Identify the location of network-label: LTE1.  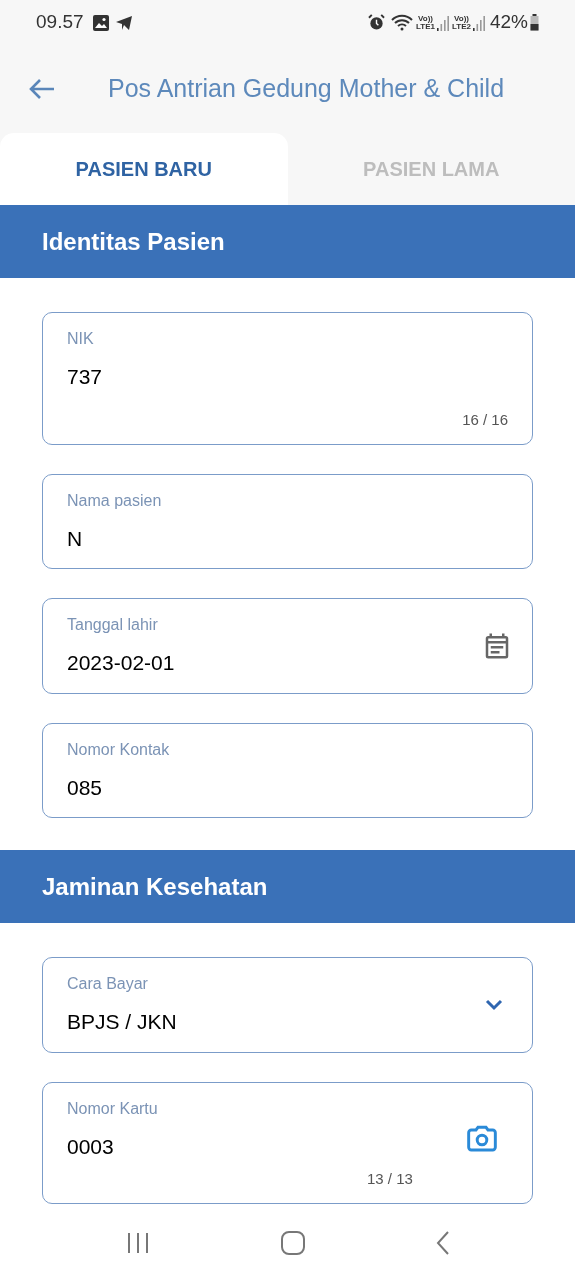
(425, 26).